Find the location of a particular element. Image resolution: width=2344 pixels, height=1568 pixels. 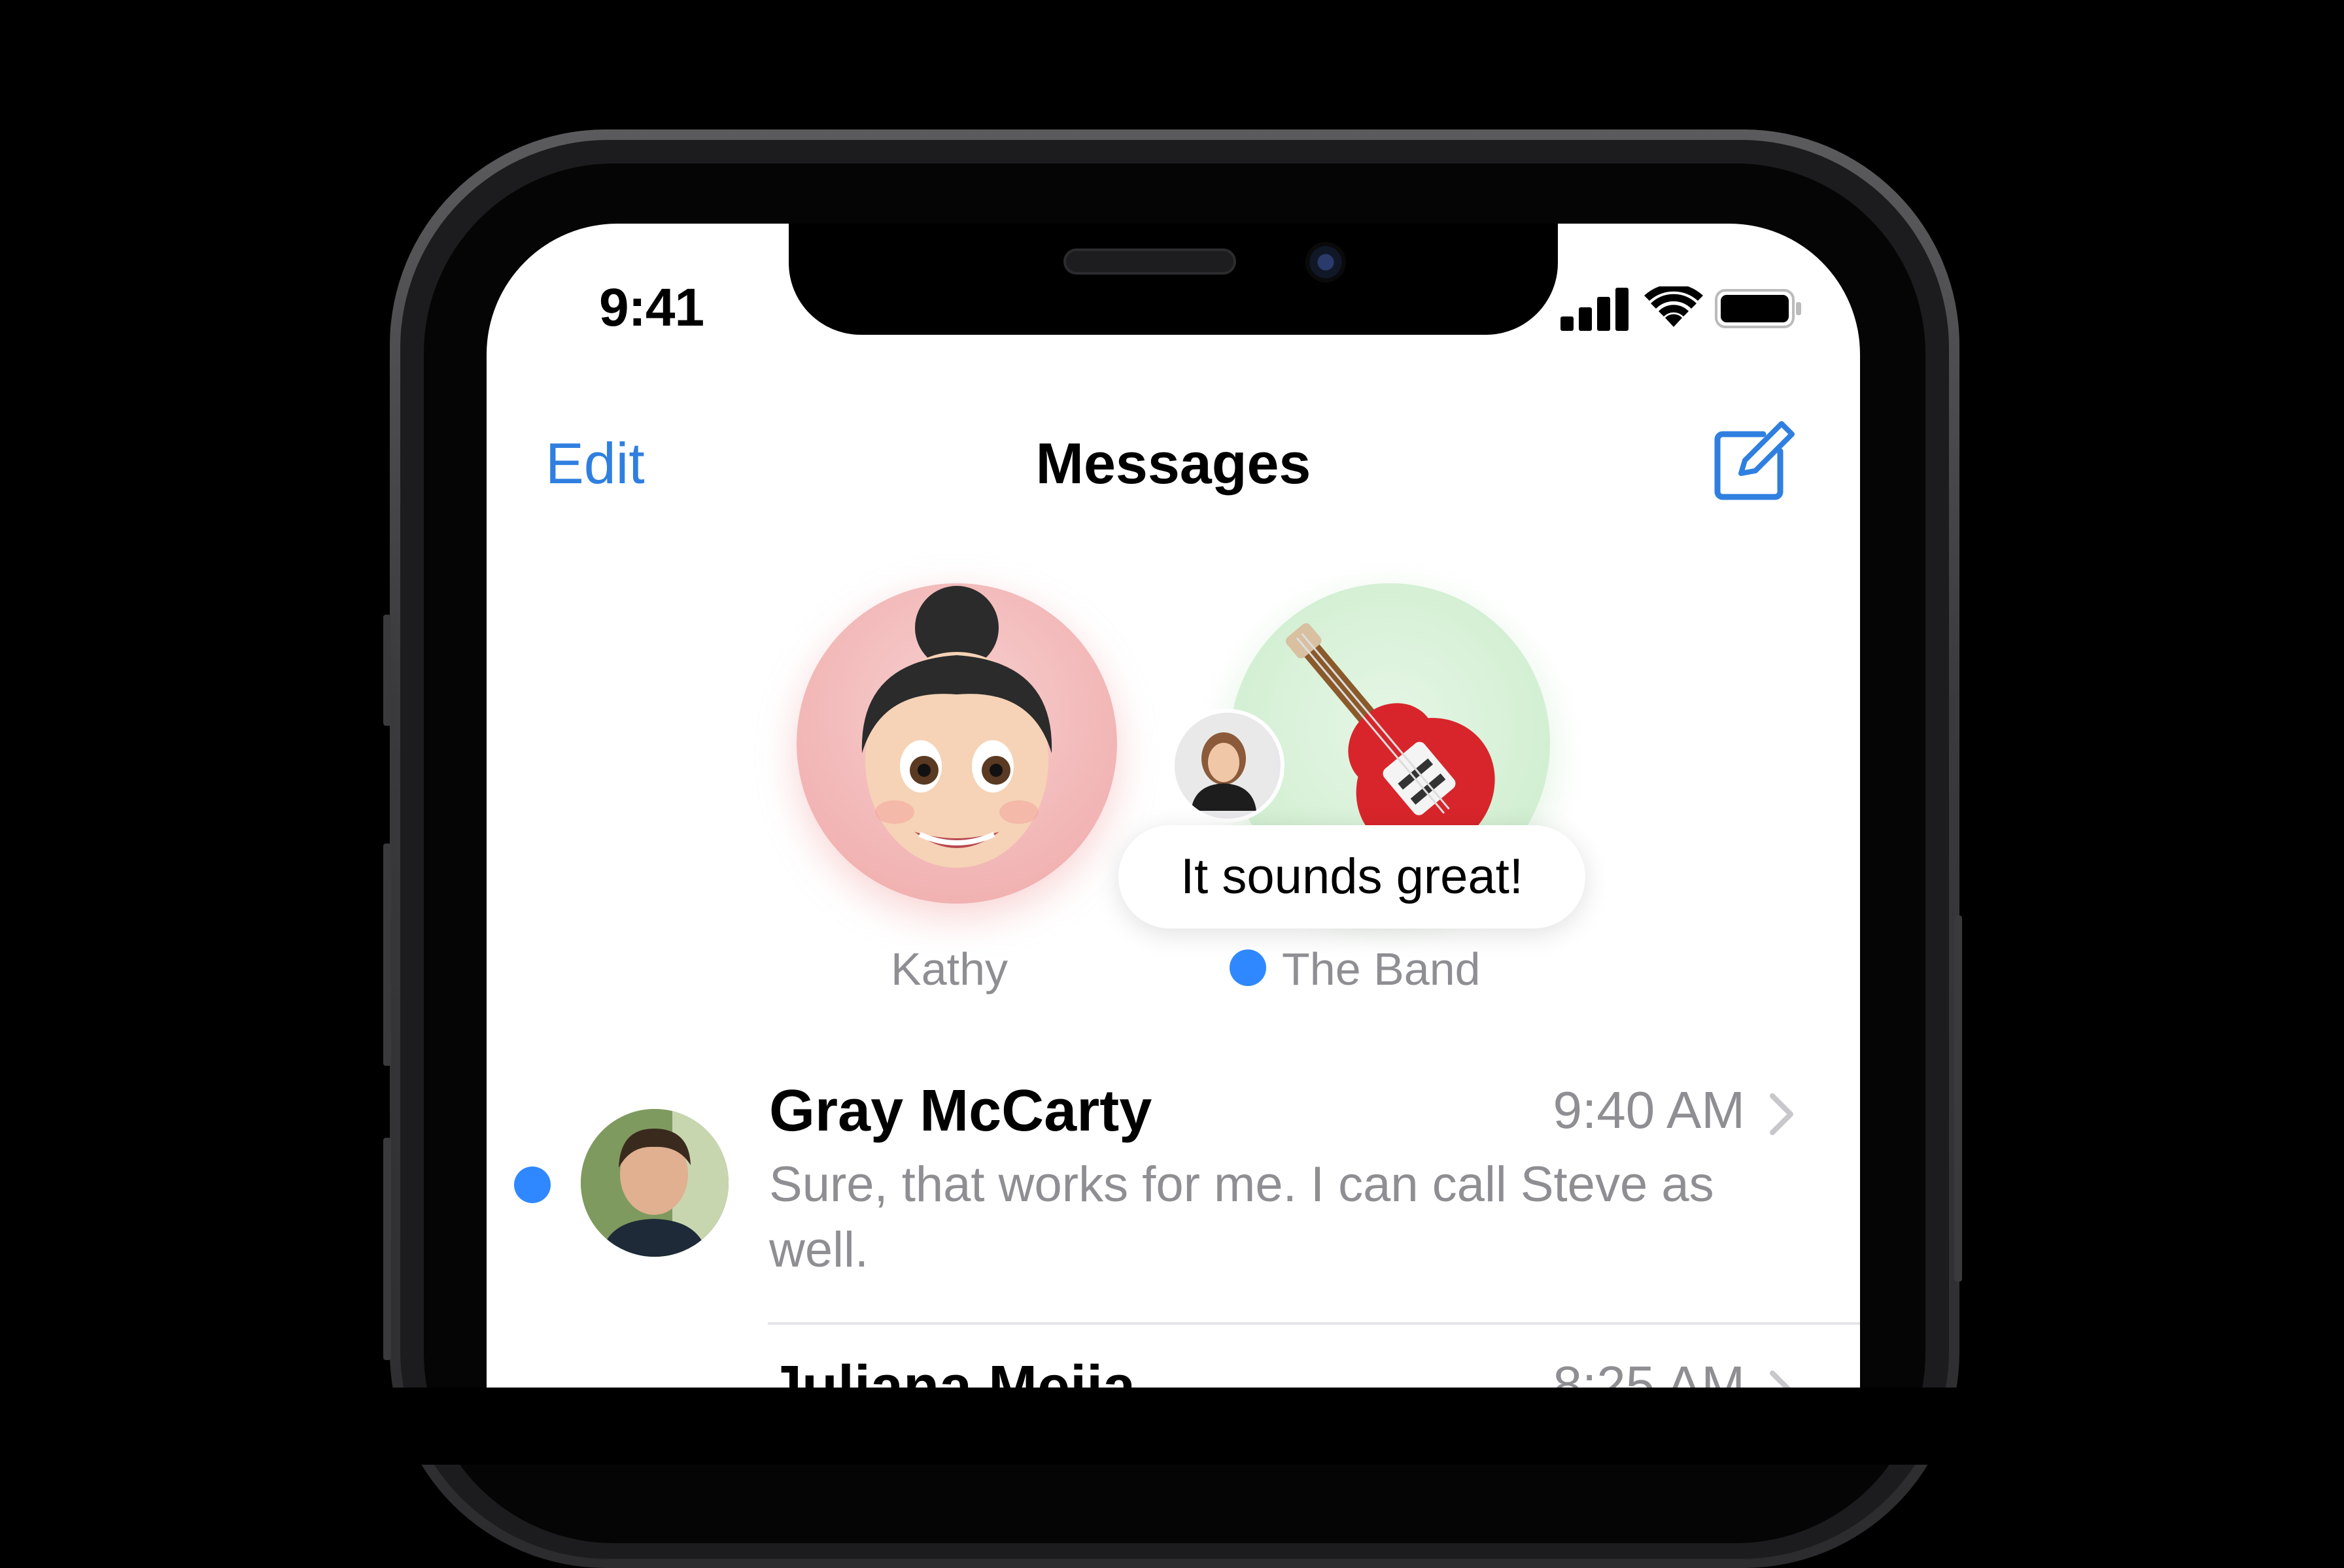

page-title: Messages is located at coordinates (1173, 464).